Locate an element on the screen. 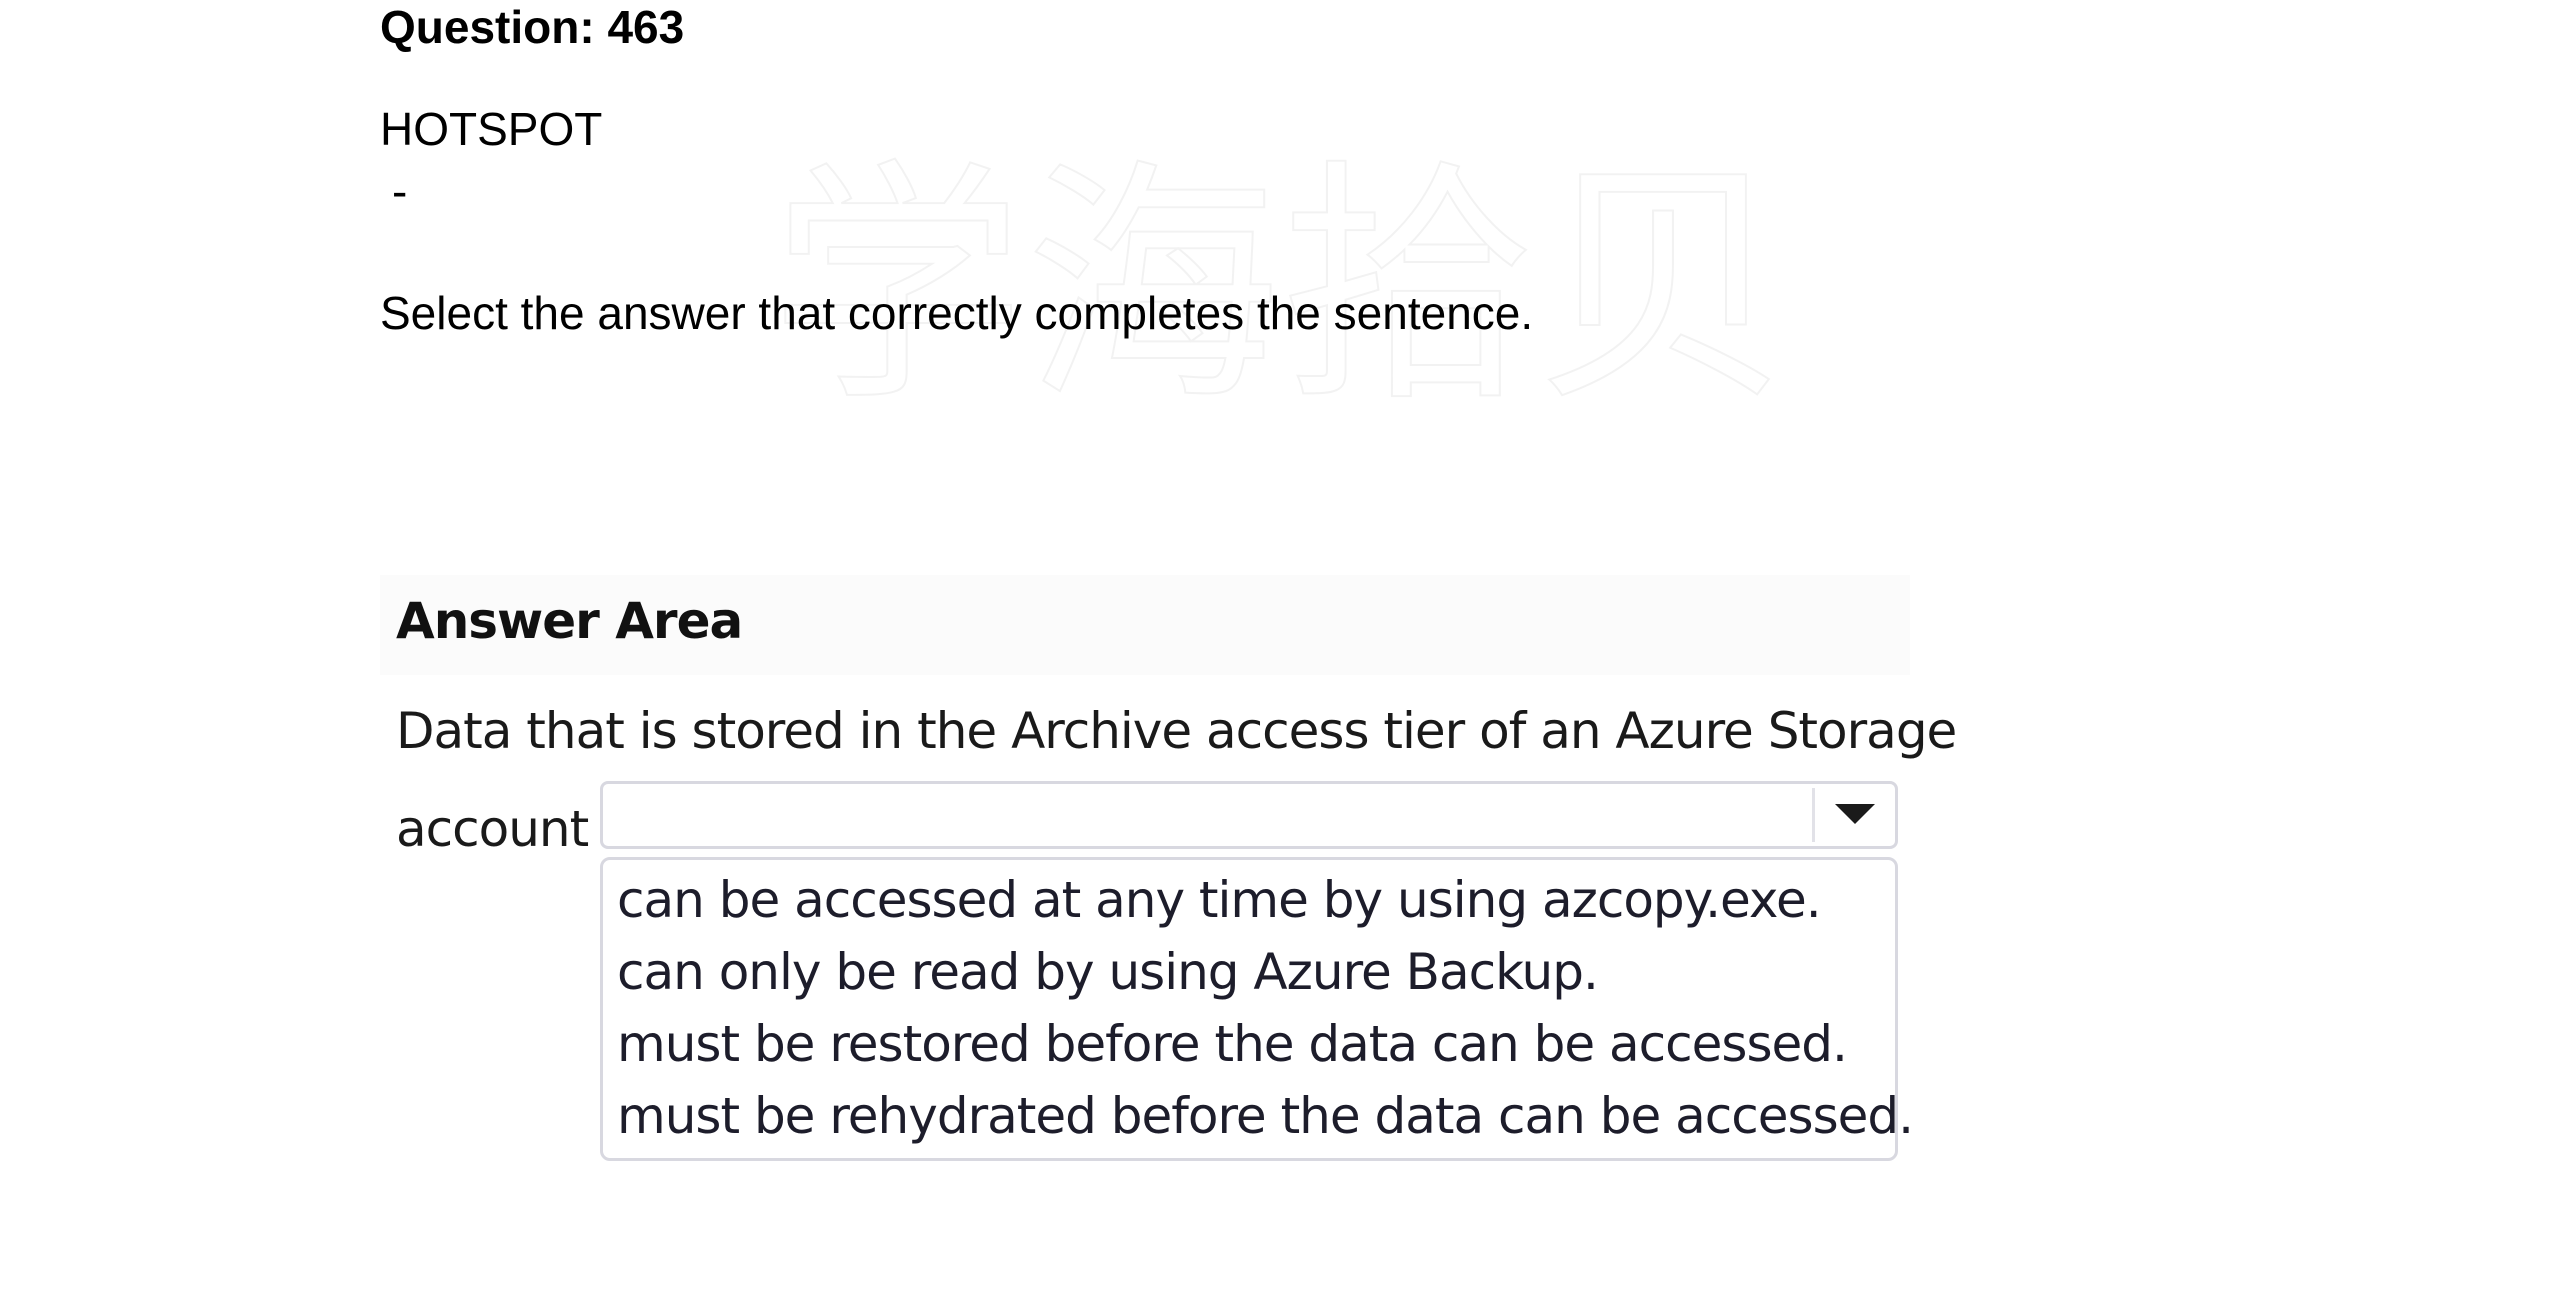 The width and height of the screenshot is (2550, 1313). question-type: HOTSPOT is located at coordinates (491, 129).